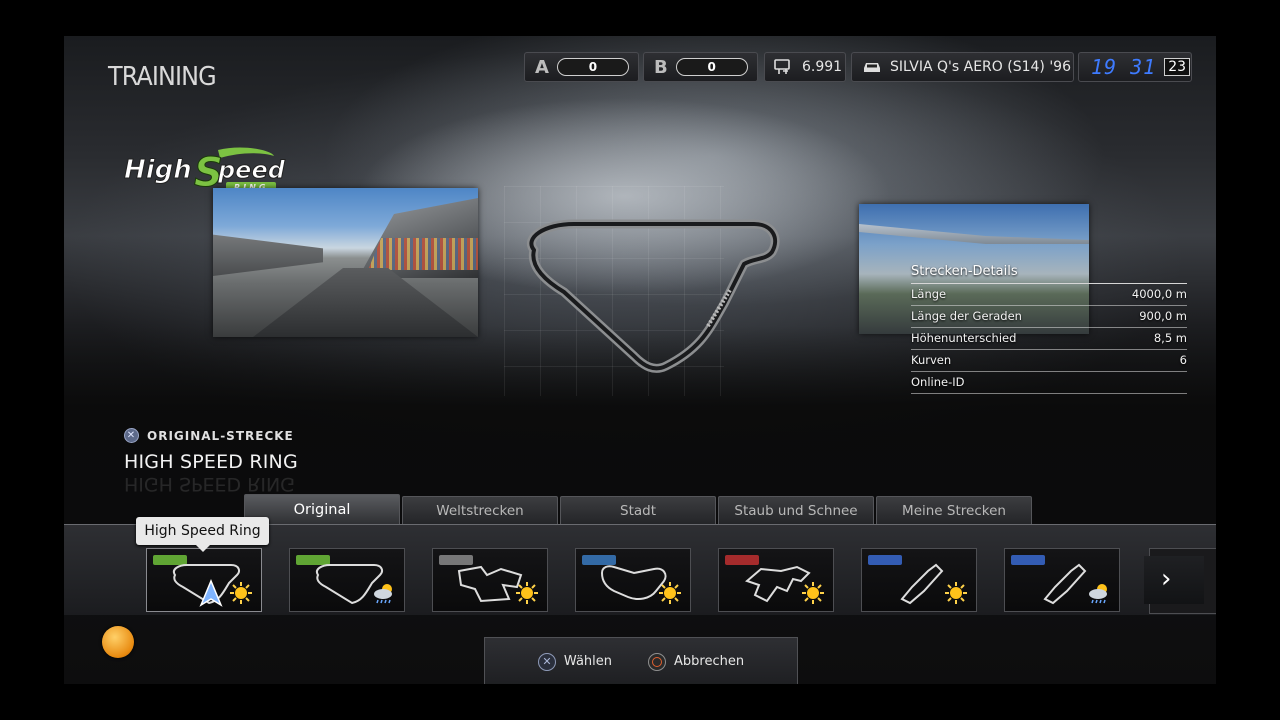 This screenshot has height=720, width=1280. Describe the element at coordinates (592, 67) in the screenshot. I see `rating-a-value: 0` at that location.